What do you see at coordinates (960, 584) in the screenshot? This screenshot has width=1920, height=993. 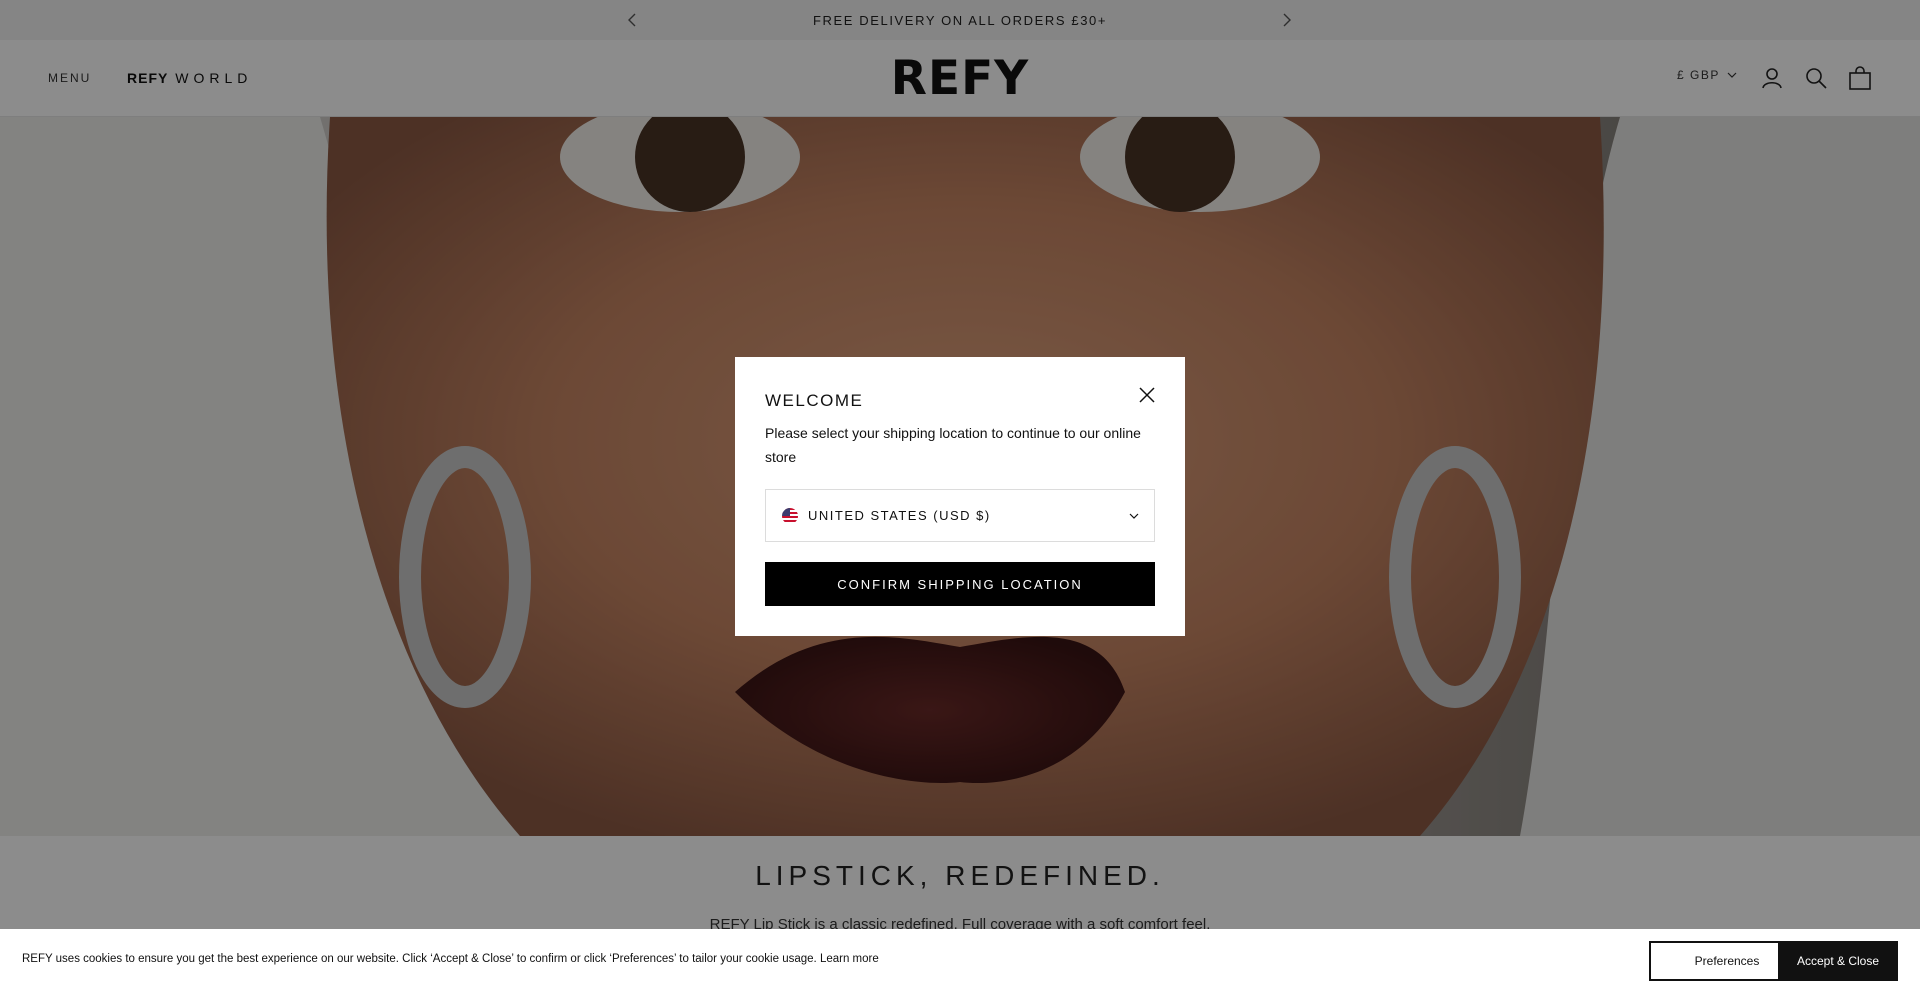 I see `confirm-shipping-button: CONFIRM SHIPPING LOCATION` at bounding box center [960, 584].